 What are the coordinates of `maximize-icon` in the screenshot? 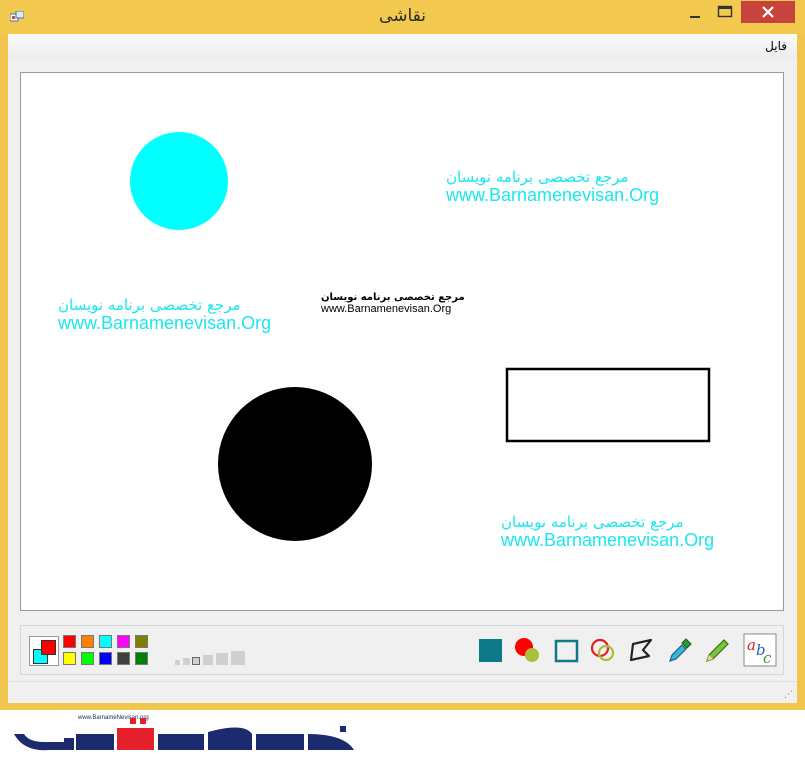 It's located at (725, 12).